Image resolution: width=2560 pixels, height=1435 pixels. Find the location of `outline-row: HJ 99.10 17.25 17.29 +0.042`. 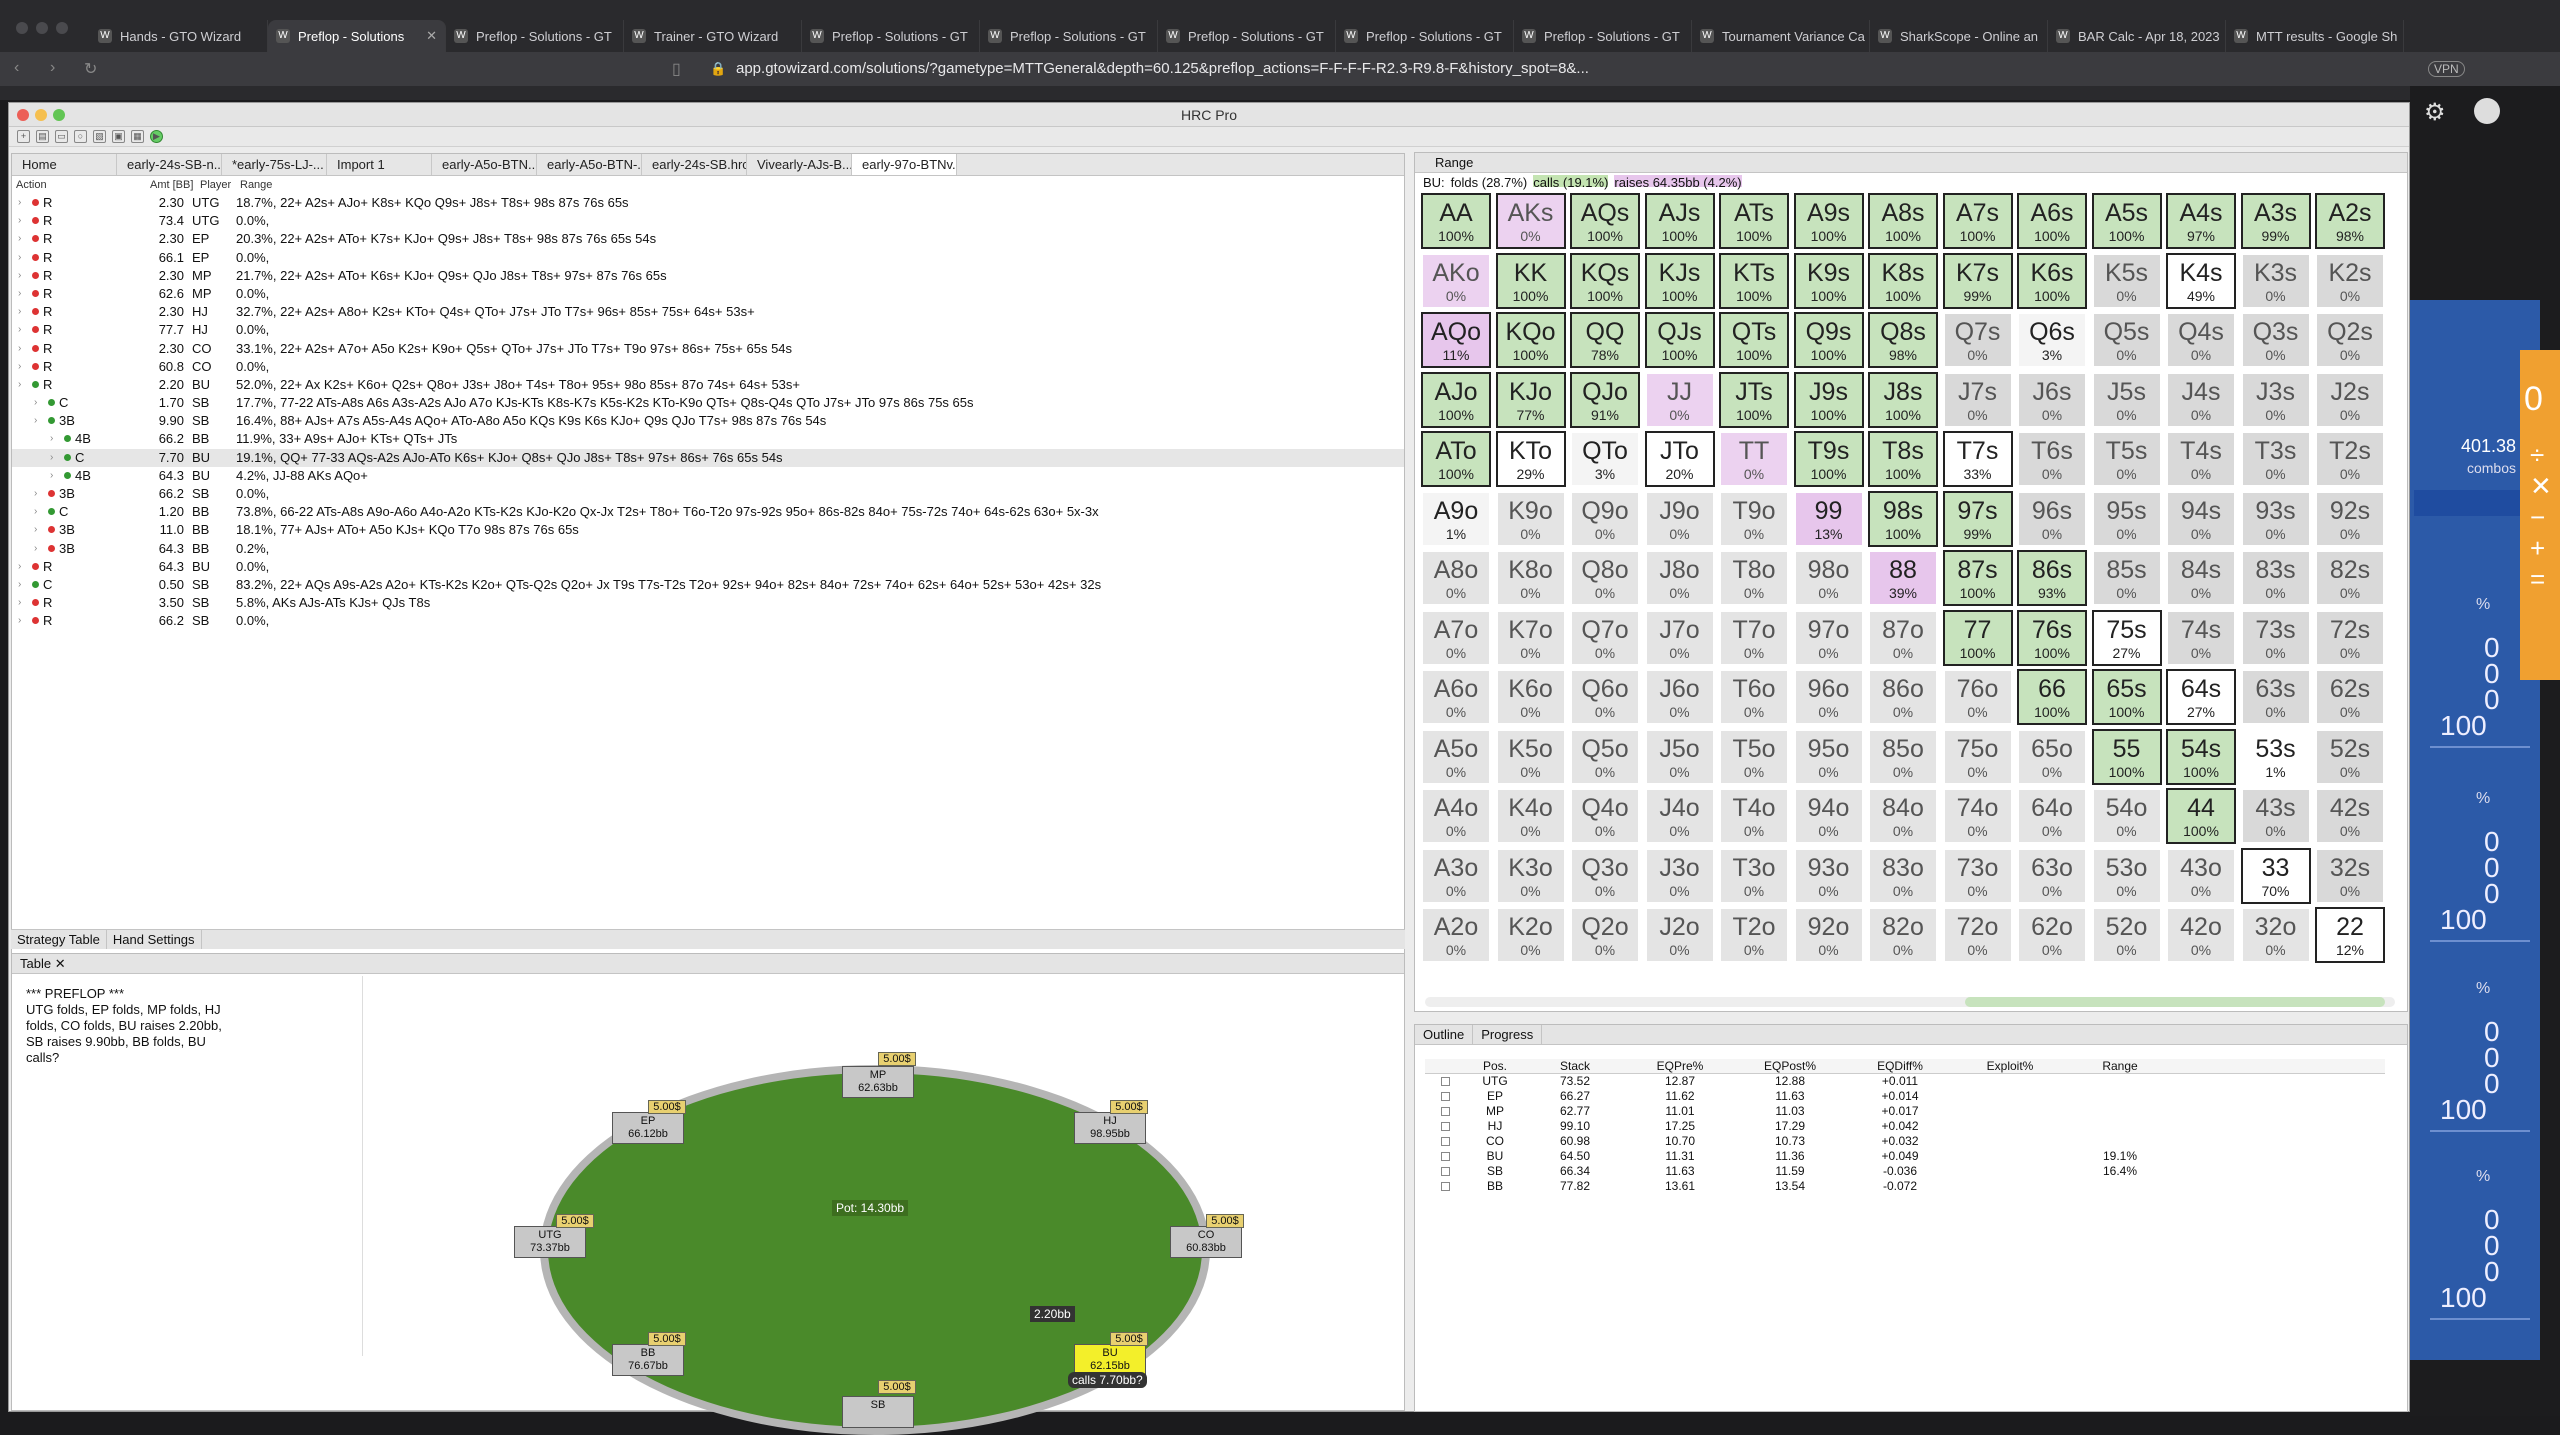

outline-row: HJ 99.10 17.25 17.29 +0.042 is located at coordinates (1905, 1126).